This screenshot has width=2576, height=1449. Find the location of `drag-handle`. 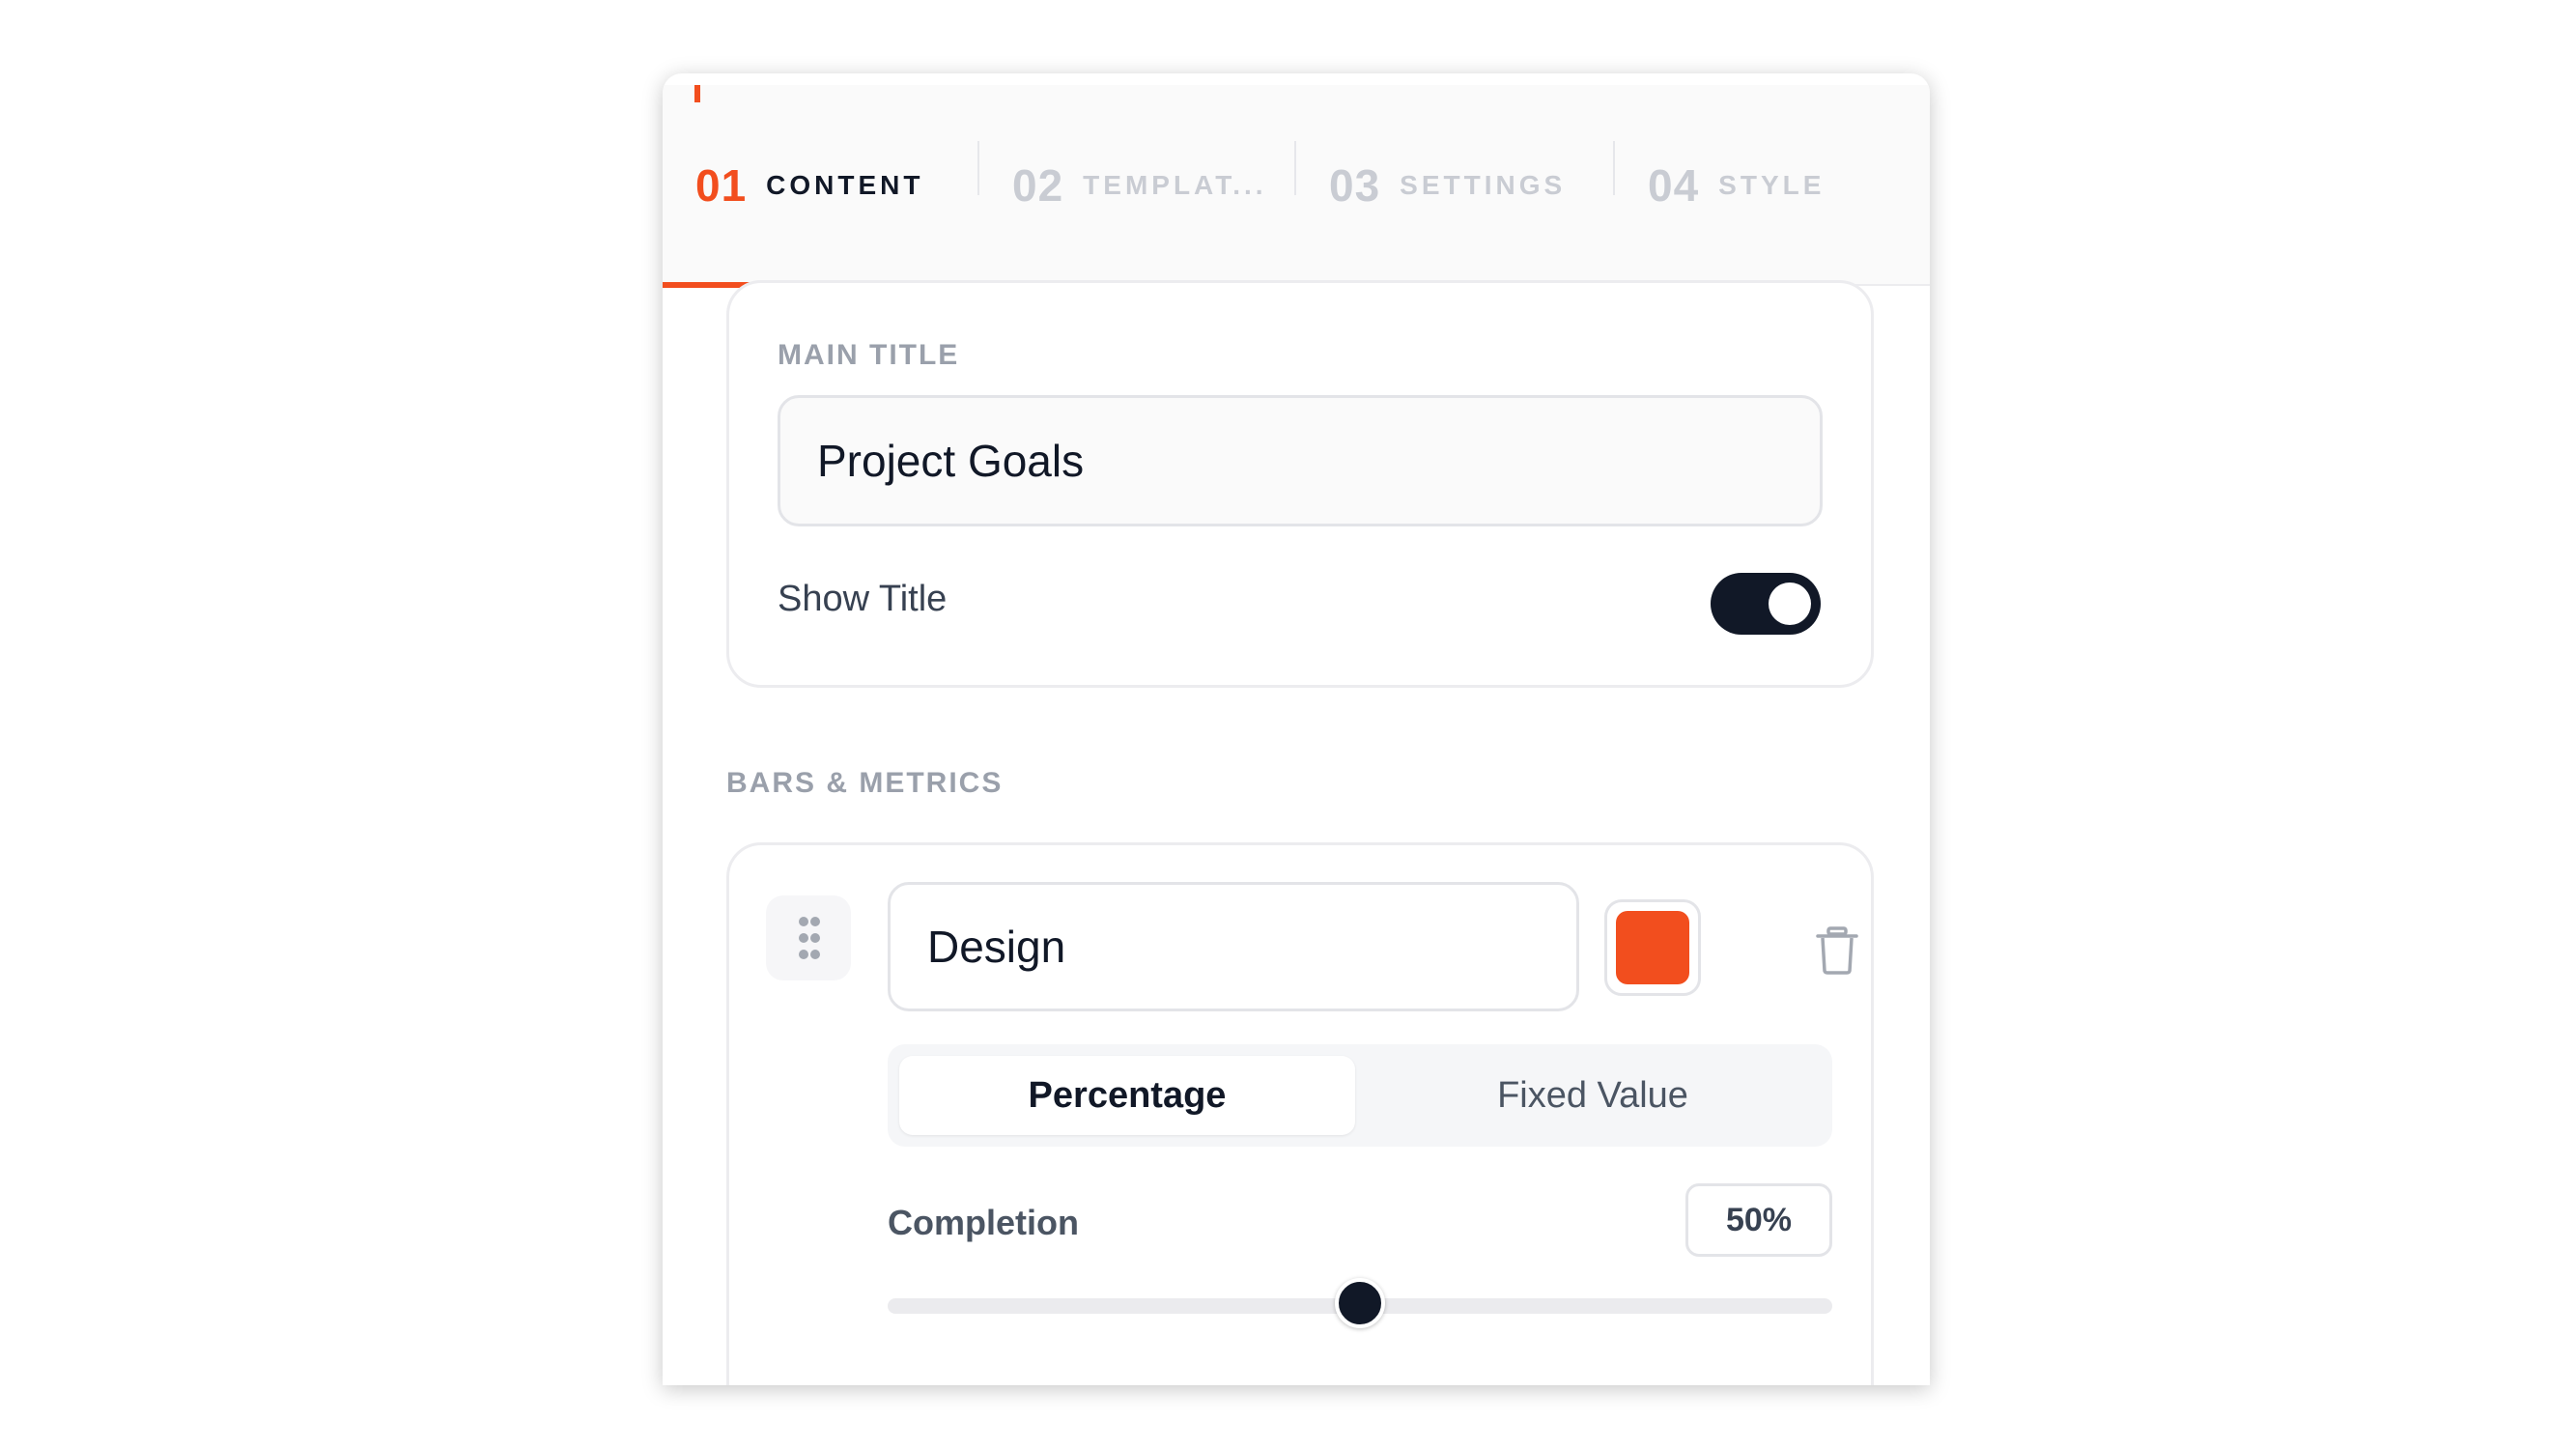

drag-handle is located at coordinates (808, 937).